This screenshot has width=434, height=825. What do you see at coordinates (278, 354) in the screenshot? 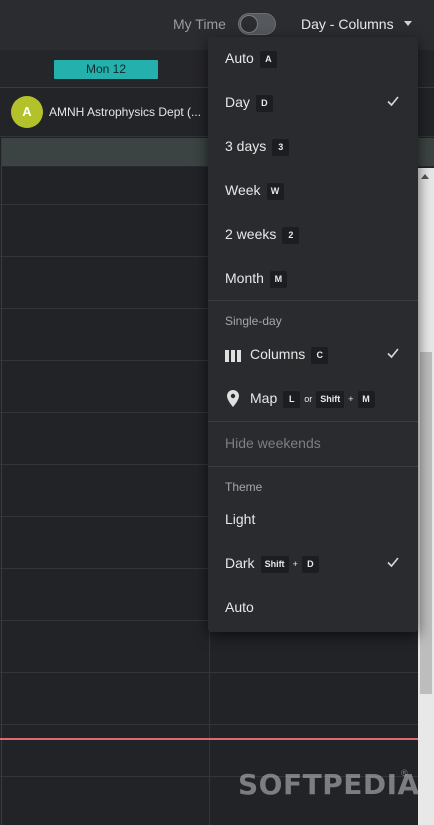
I see `menu-item-label: Columns` at bounding box center [278, 354].